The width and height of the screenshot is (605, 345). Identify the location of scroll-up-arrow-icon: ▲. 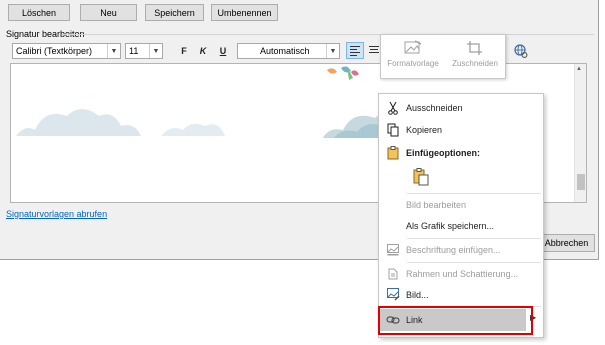
(579, 69).